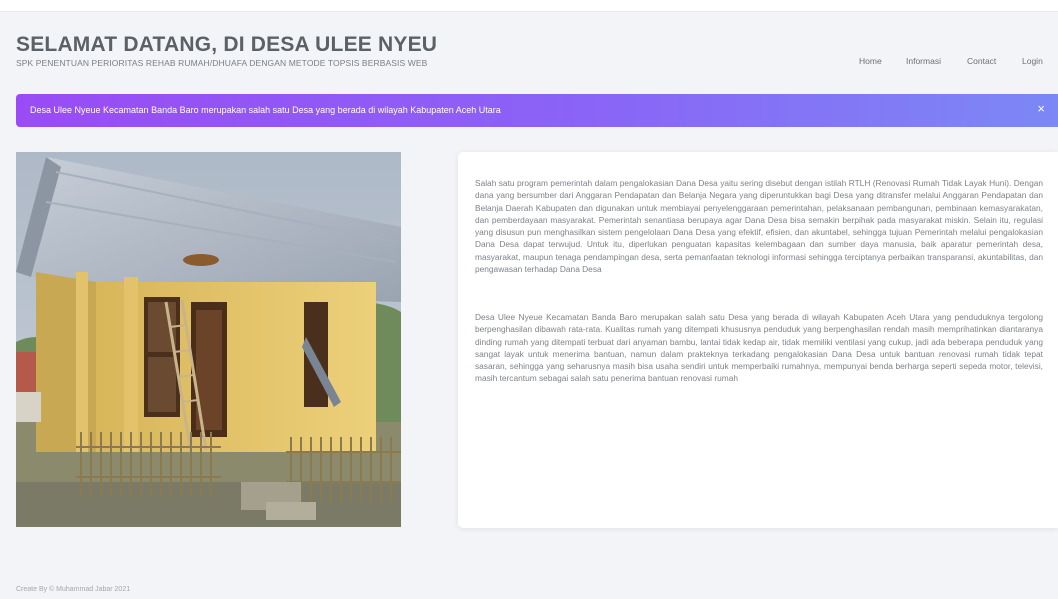 This screenshot has height=599, width=1058. What do you see at coordinates (73, 589) in the screenshot?
I see `footer-credit: Create By © Muhammad Jabar 2021` at bounding box center [73, 589].